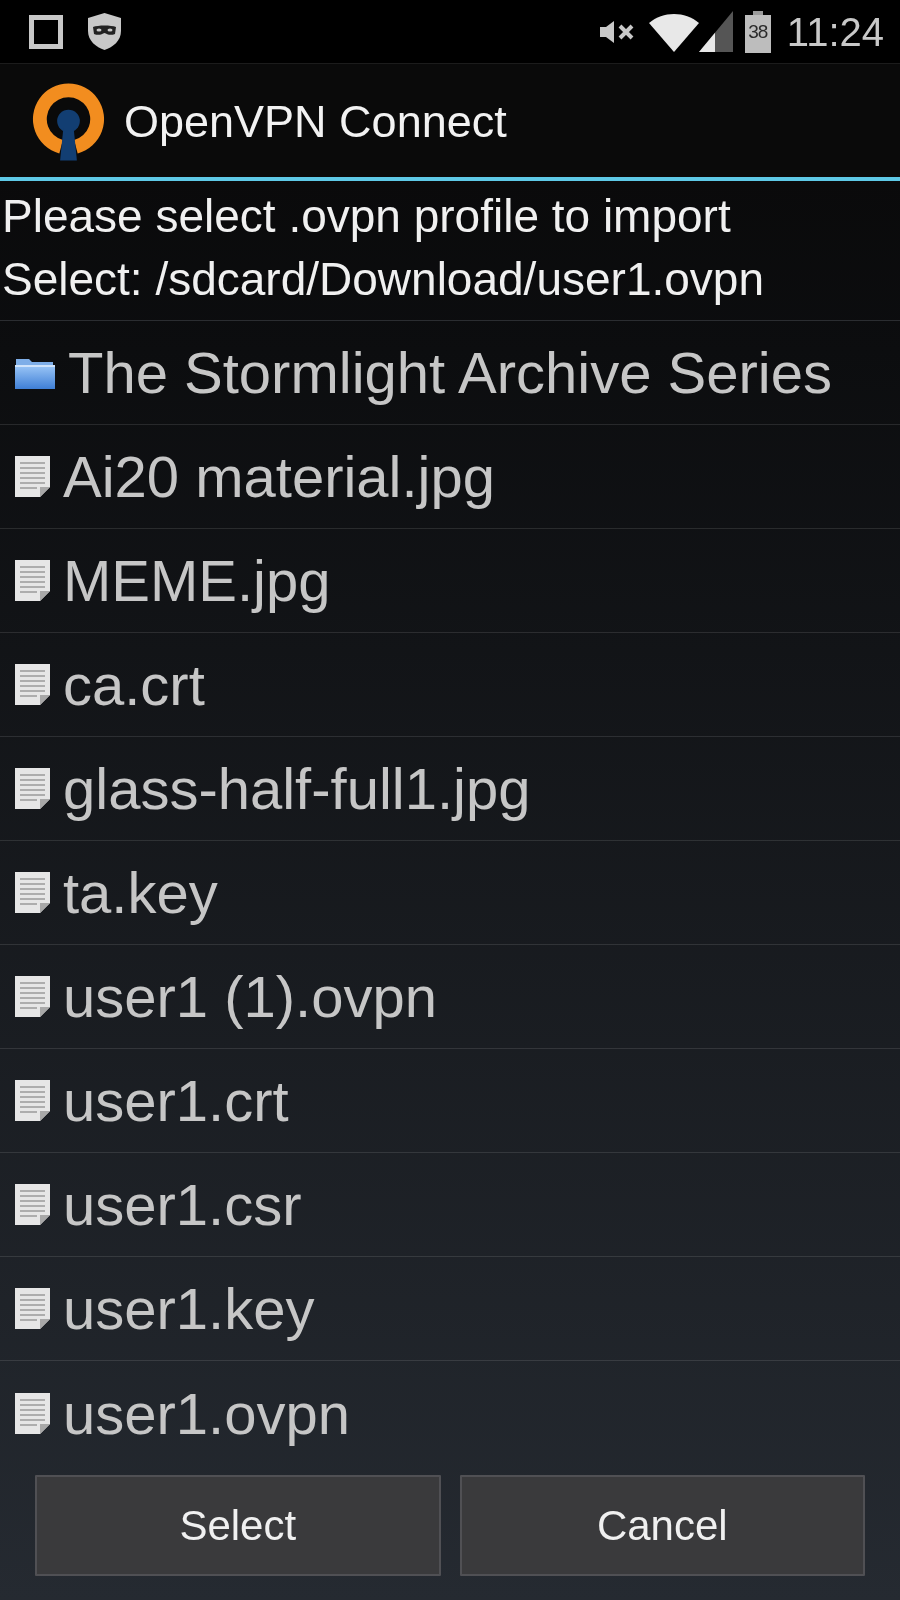 This screenshot has height=1600, width=900. I want to click on file-list-item: user1.crt, so click(450, 1100).